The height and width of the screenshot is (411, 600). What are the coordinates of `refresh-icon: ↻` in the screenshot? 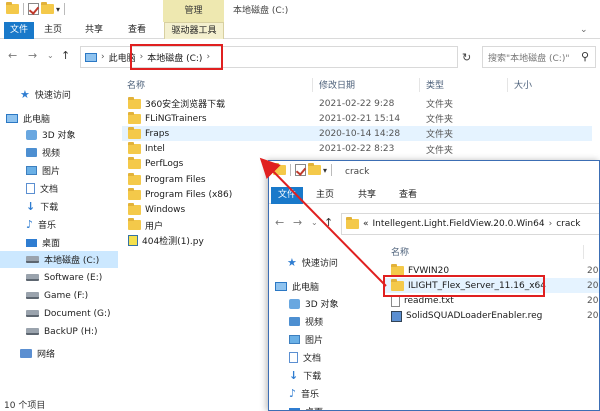 It's located at (466, 57).